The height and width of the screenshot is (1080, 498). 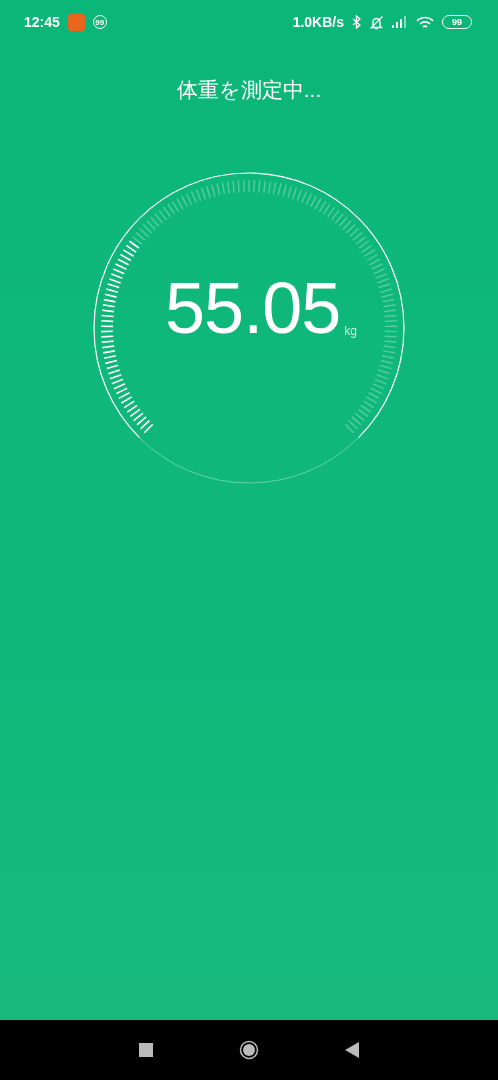 I want to click on app-notification-icon, so click(x=76, y=22).